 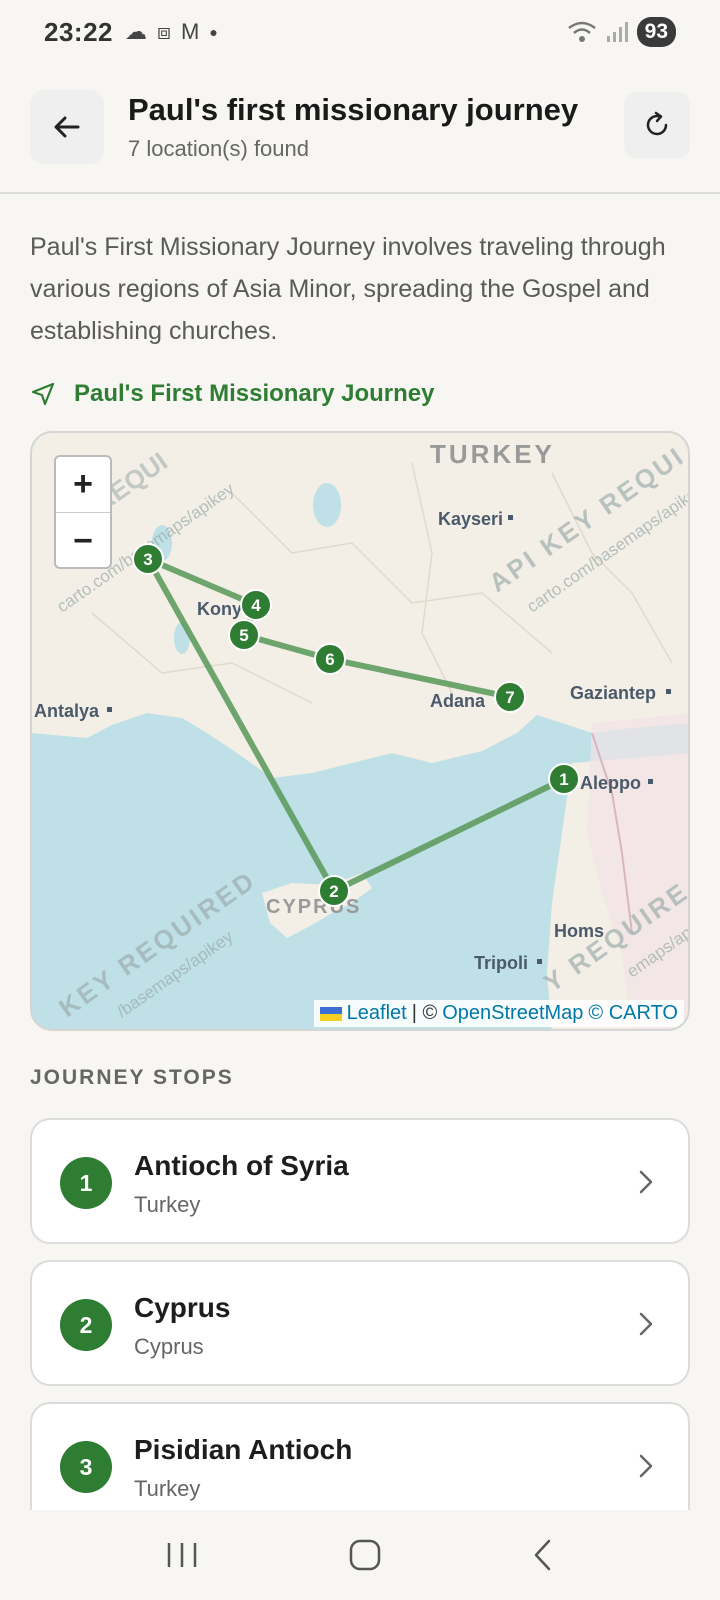 I want to click on page-title: Paul's first missionary journey, so click(x=353, y=109).